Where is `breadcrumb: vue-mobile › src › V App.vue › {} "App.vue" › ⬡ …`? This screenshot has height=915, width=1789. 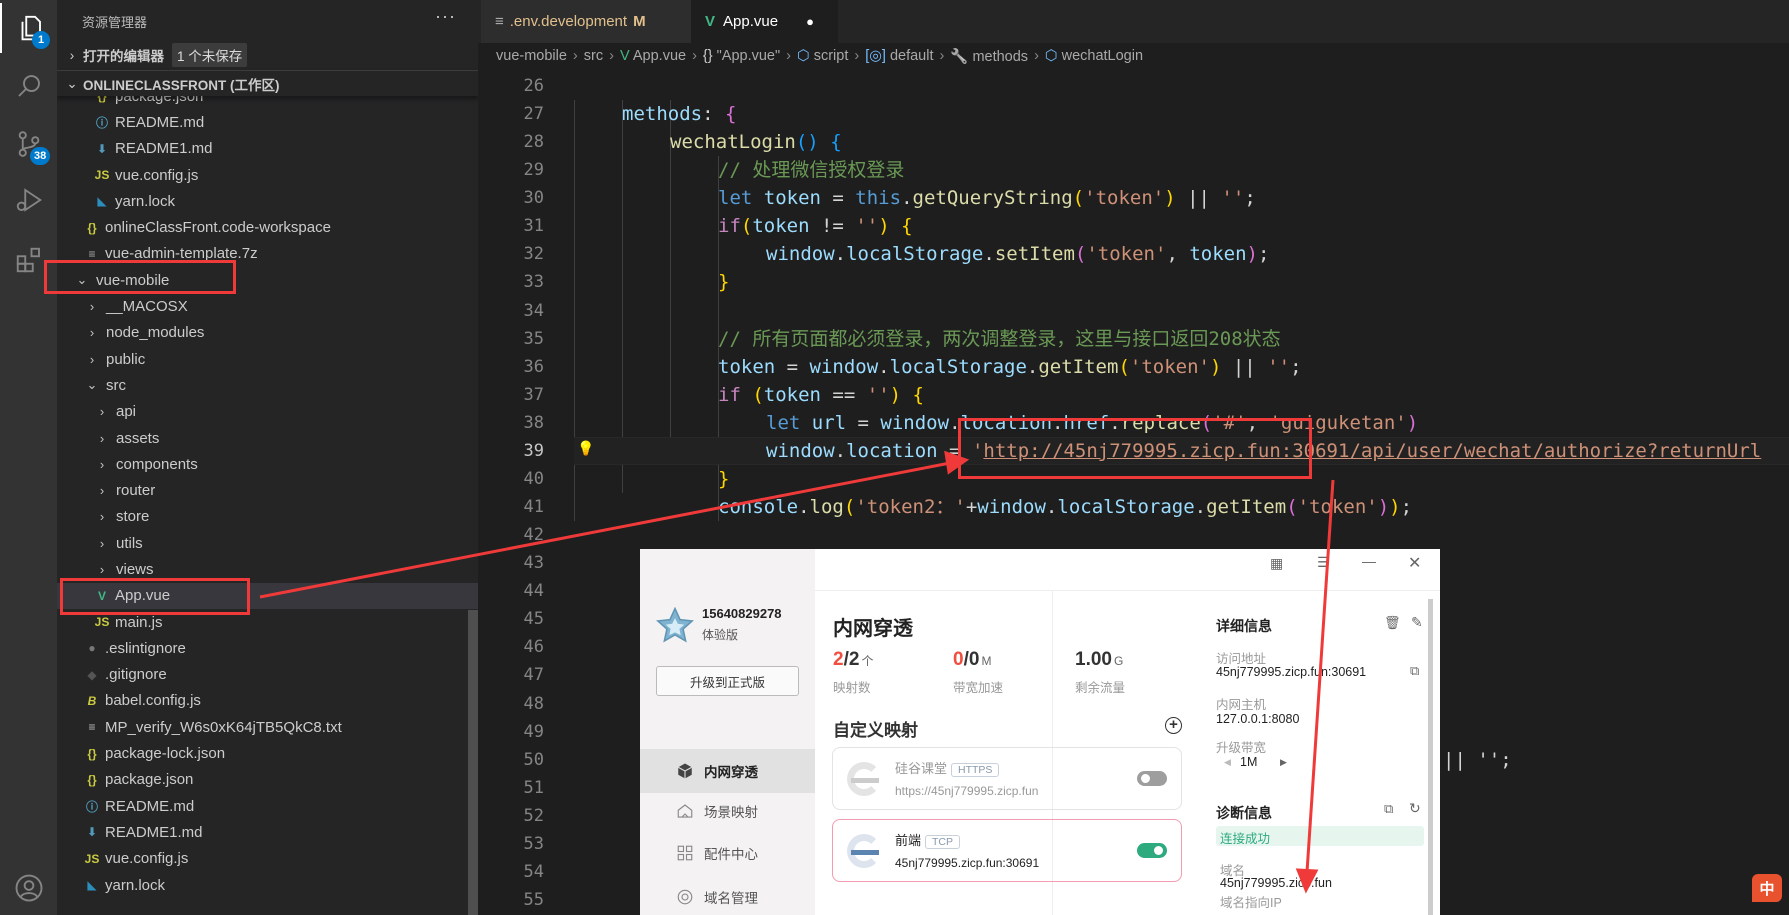 breadcrumb: vue-mobile › src › V App.vue › {} "App.vue" › ⬡ … is located at coordinates (1133, 56).